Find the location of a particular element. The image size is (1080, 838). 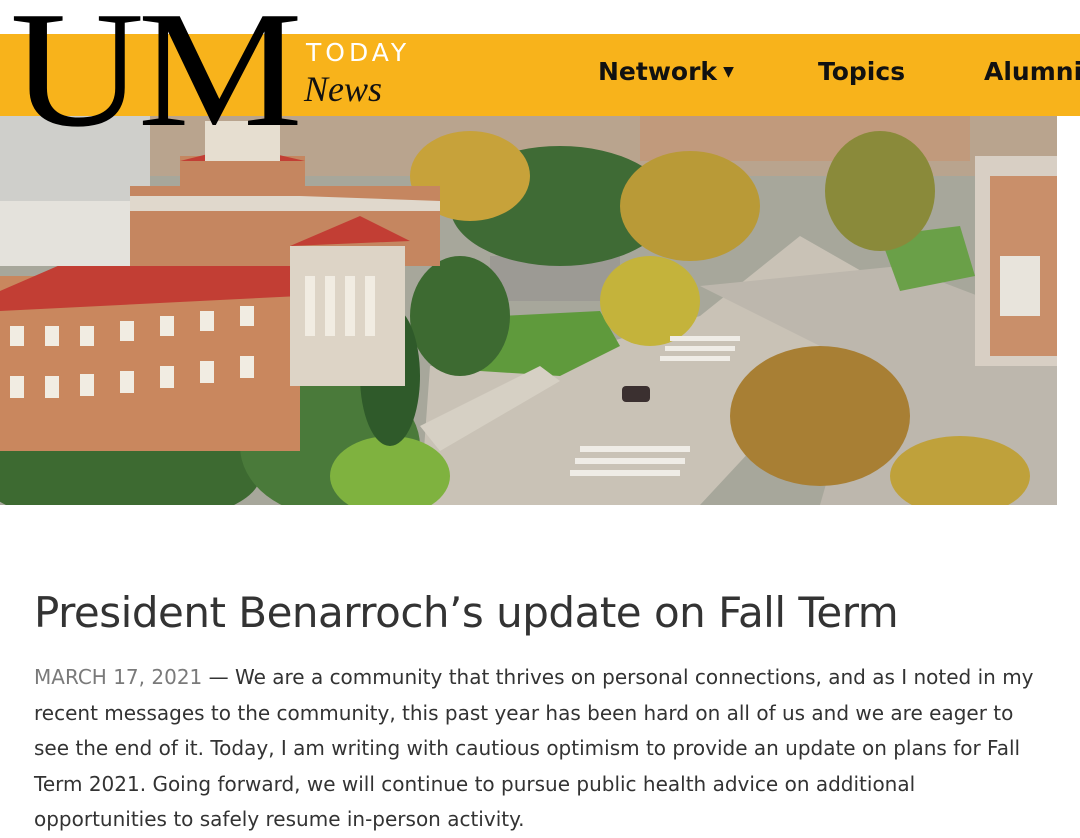

um-logo: UM is located at coordinates (156, 76).